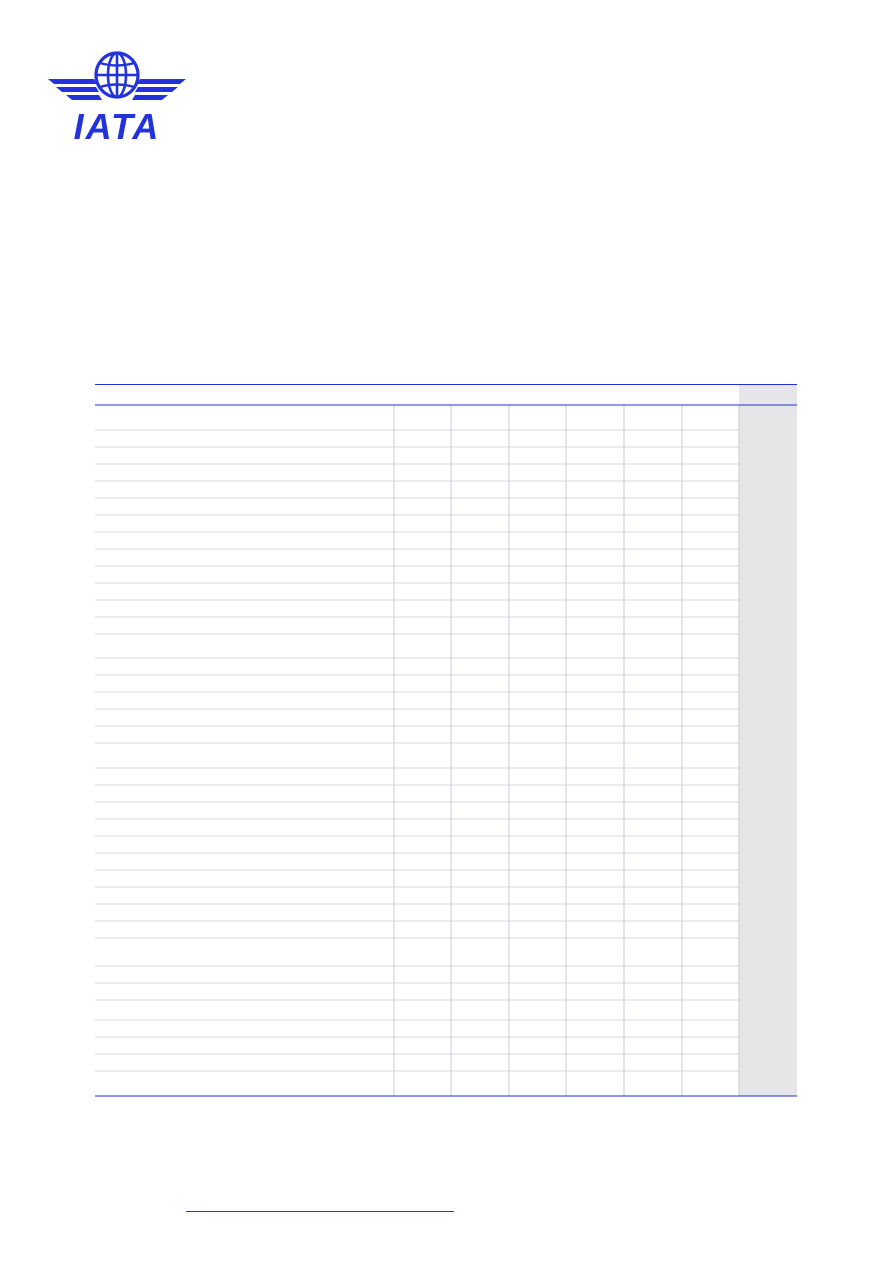  What do you see at coordinates (117, 75) in the screenshot?
I see `globe-icon` at bounding box center [117, 75].